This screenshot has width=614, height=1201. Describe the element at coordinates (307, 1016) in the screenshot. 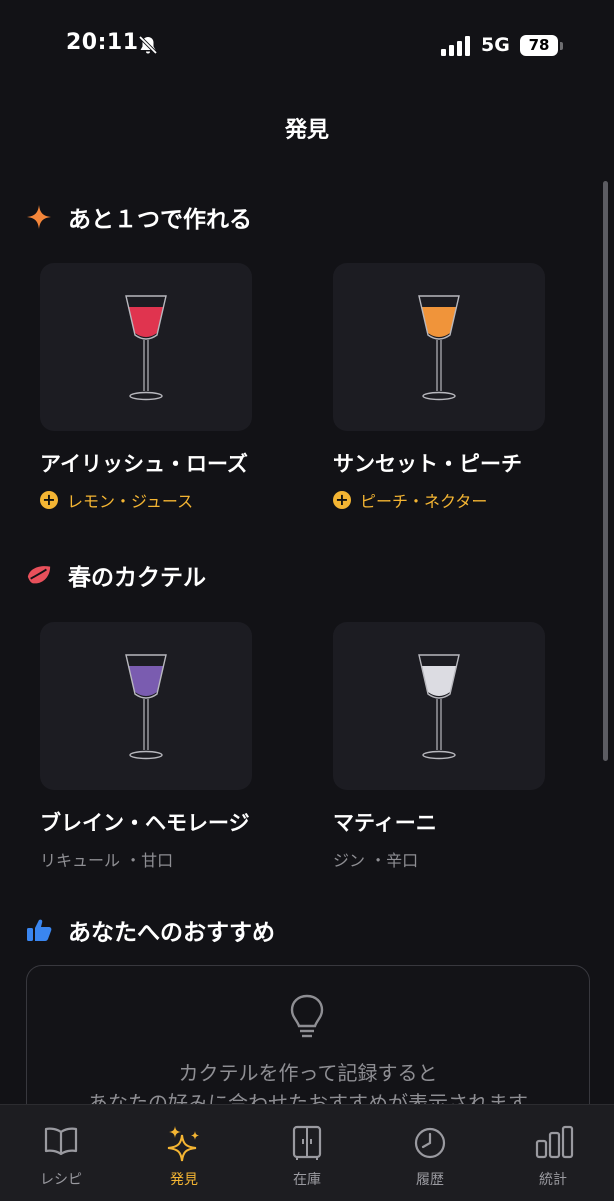

I see `lightbulb-icon` at that location.